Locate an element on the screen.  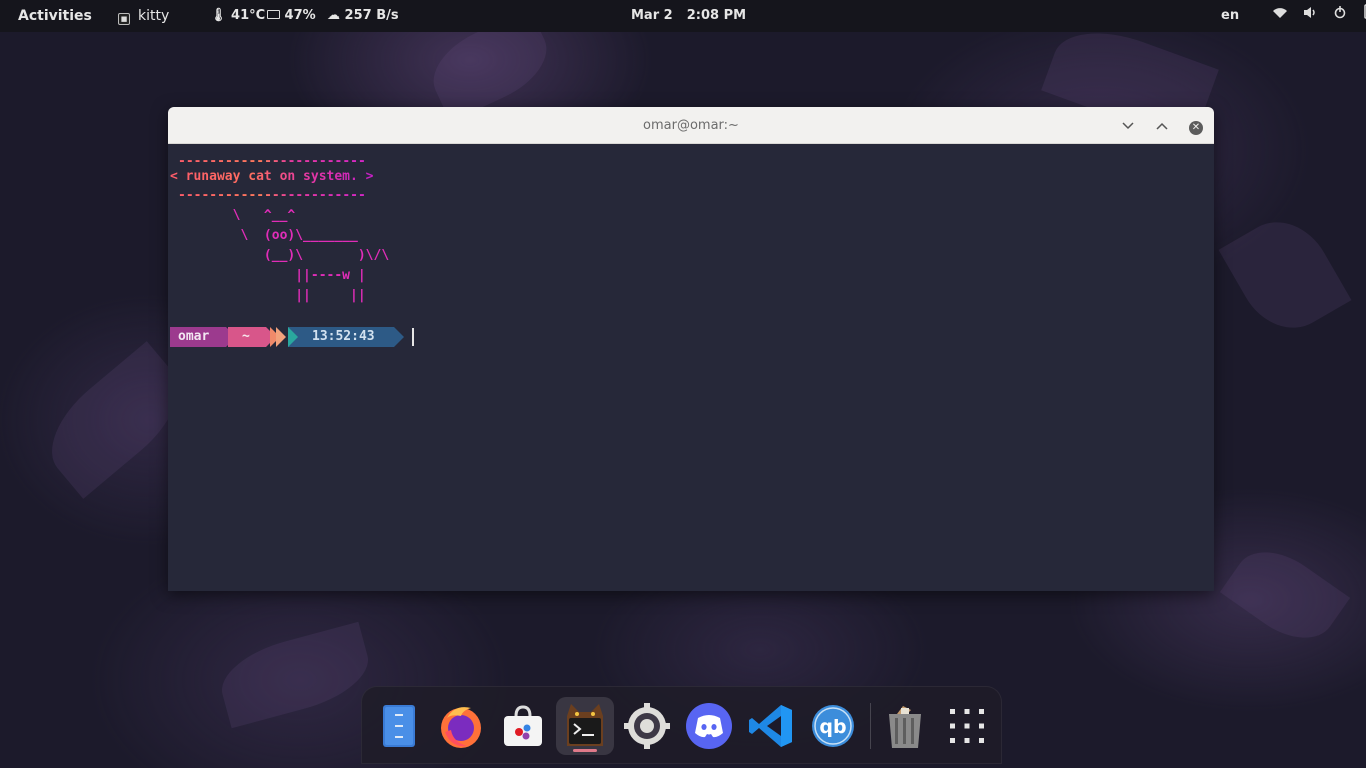
running-indicator is located at coordinates (585, 750).